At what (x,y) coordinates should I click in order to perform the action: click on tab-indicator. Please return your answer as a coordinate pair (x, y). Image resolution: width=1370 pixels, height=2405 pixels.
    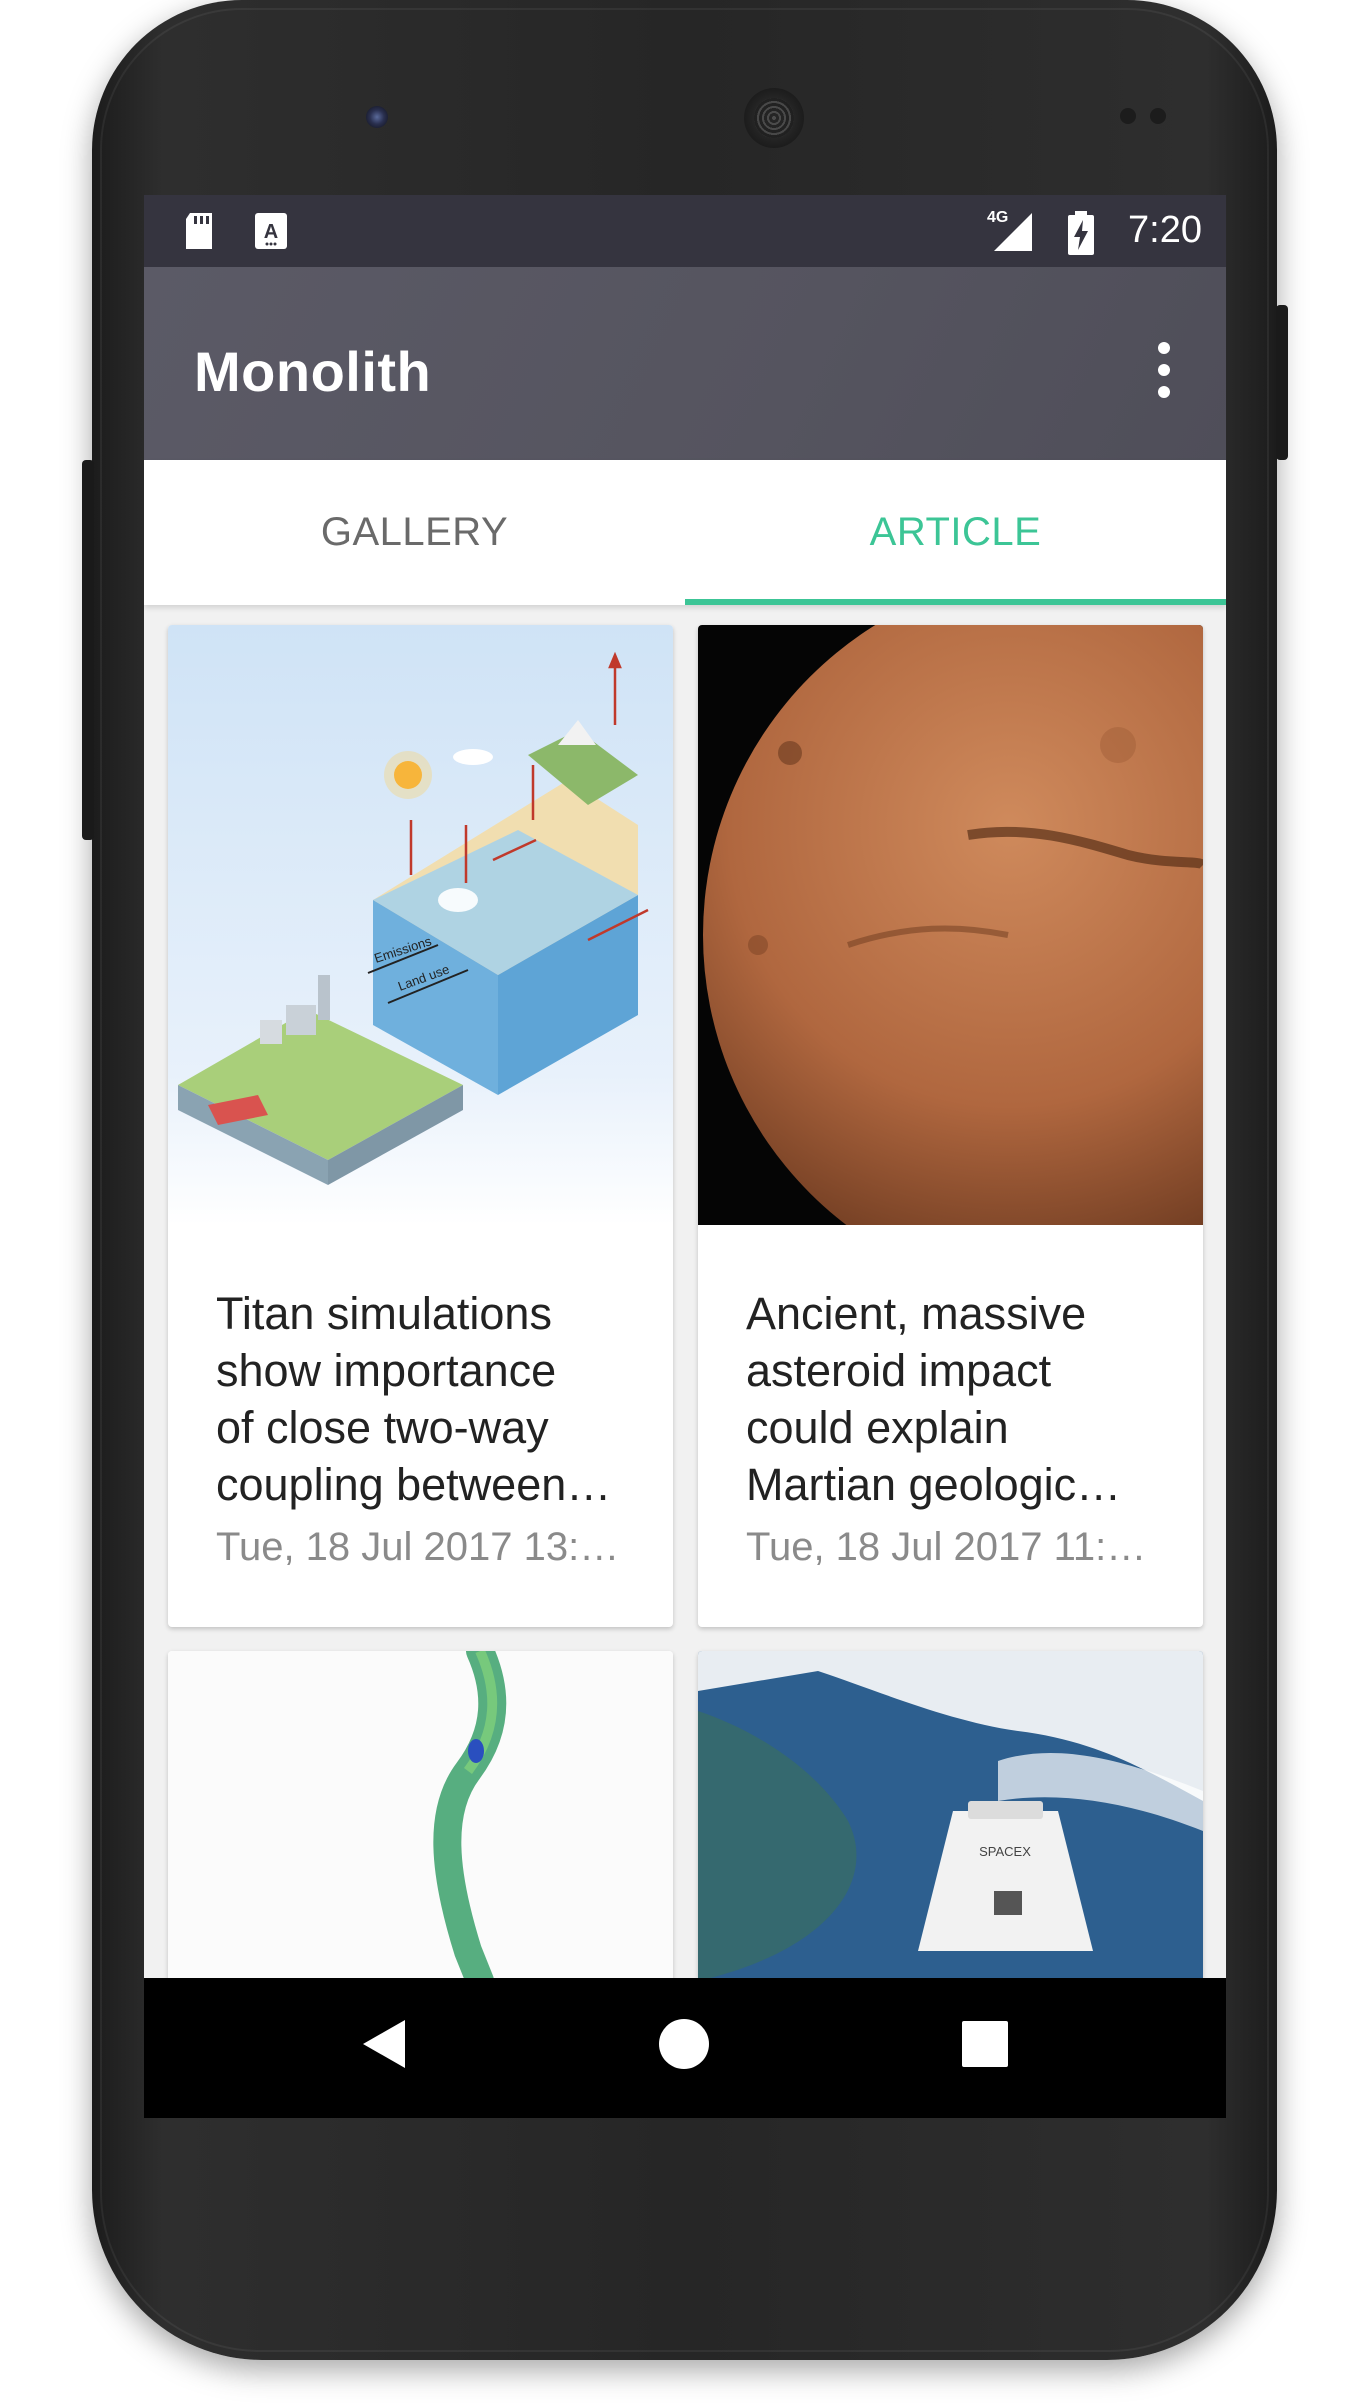
    Looking at the image, I should click on (955, 602).